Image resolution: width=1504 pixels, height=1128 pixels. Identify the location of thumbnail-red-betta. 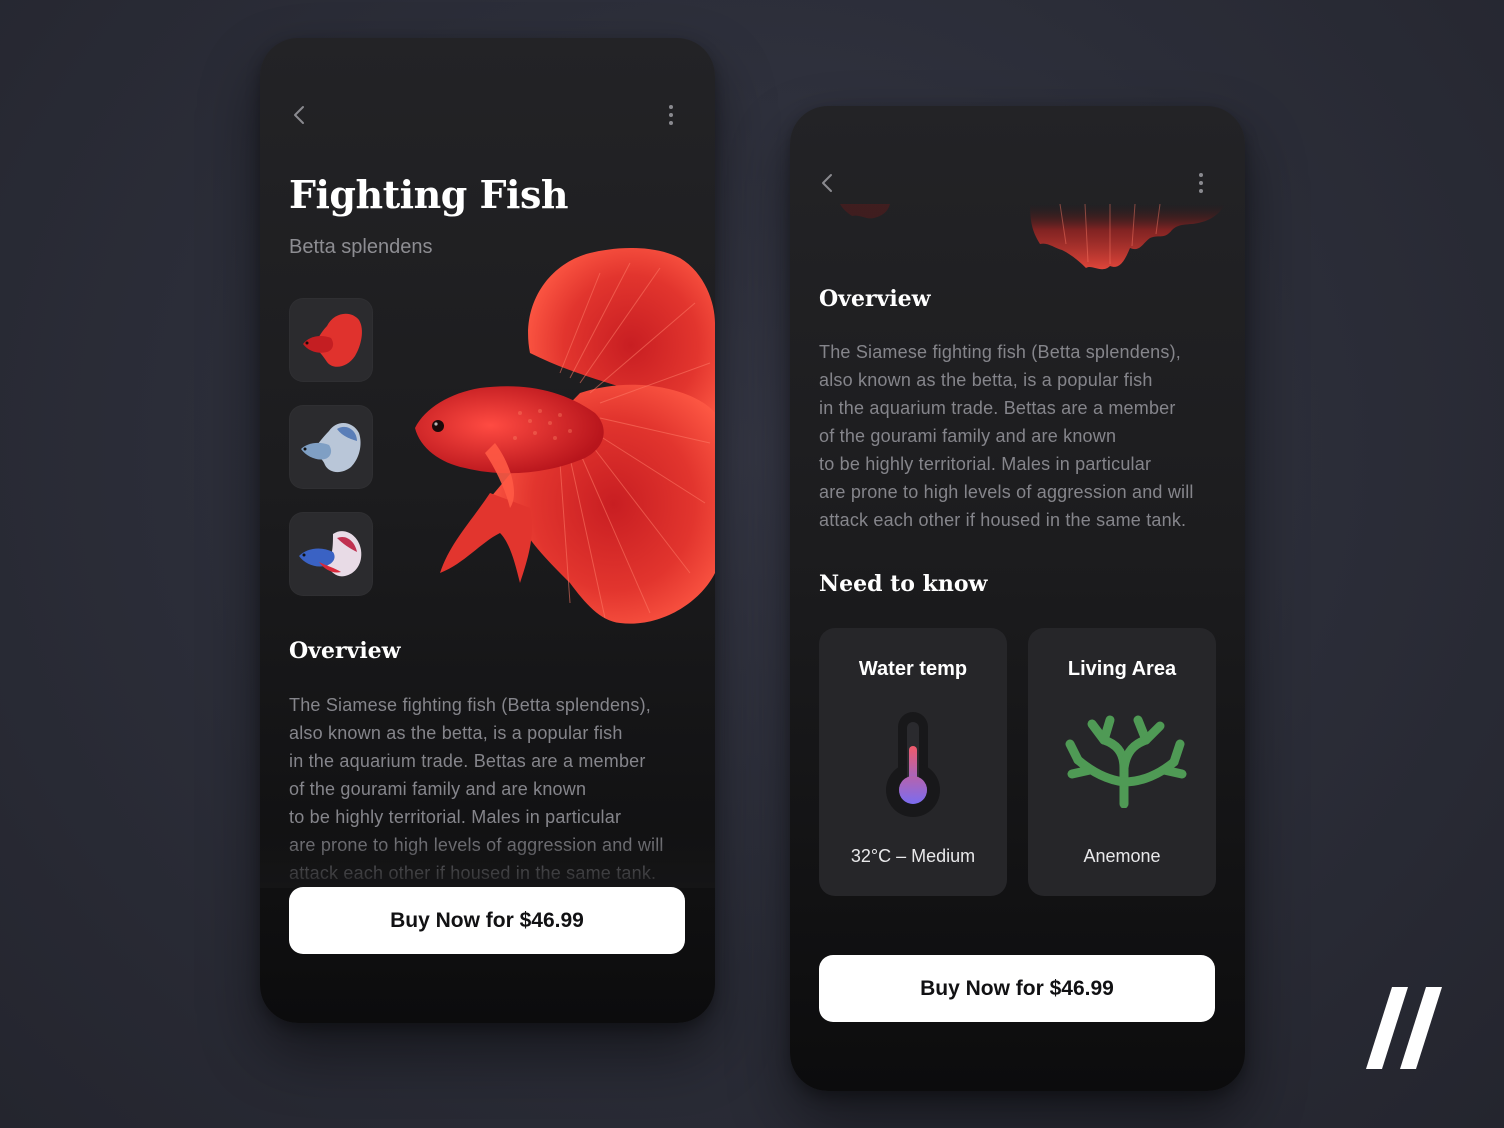
(331, 340).